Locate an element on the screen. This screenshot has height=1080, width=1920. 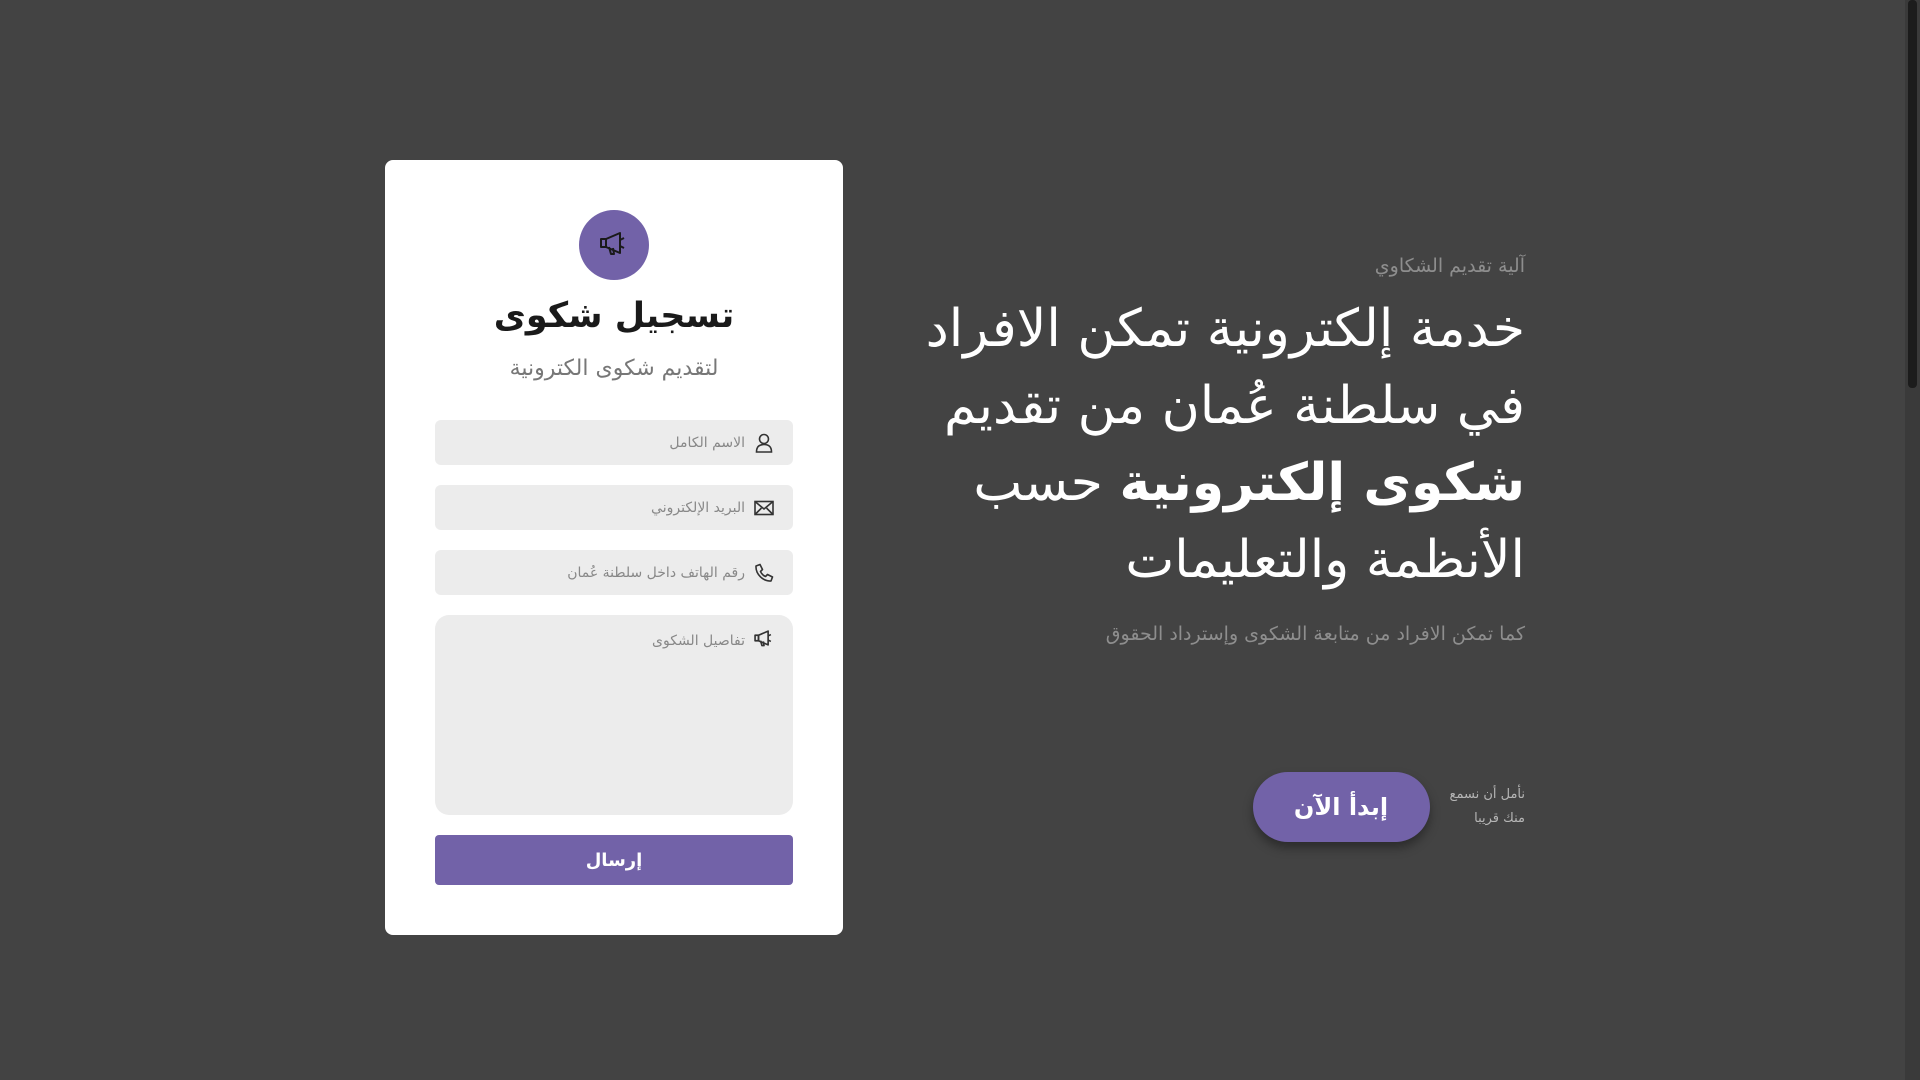
full-name-field is located at coordinates (614, 442).